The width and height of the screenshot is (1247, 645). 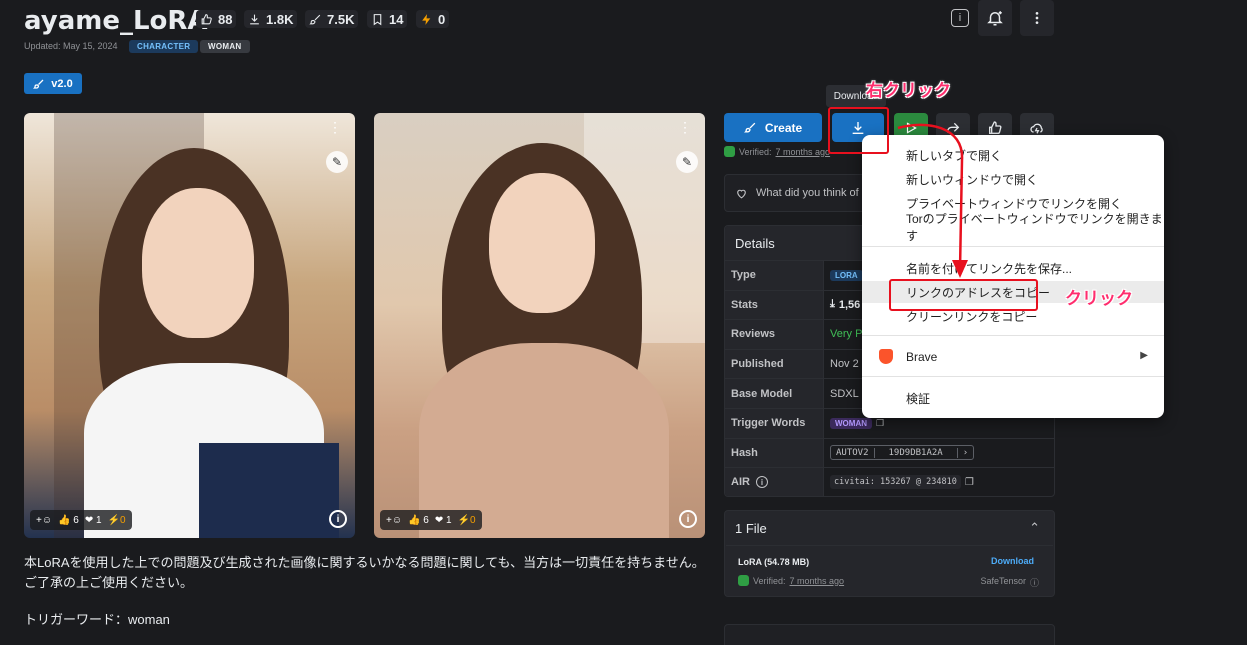 I want to click on download-icon: ⤓, so click(x=832, y=304).